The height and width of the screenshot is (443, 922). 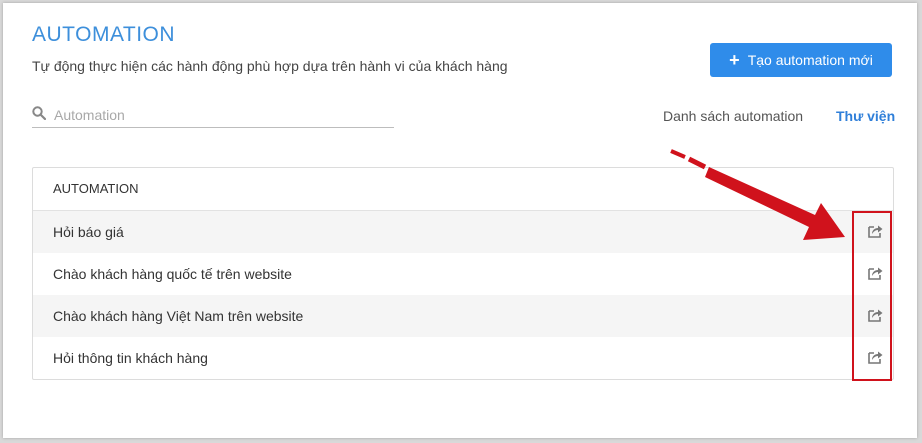 I want to click on page-title: AUTOMATION, so click(x=104, y=34).